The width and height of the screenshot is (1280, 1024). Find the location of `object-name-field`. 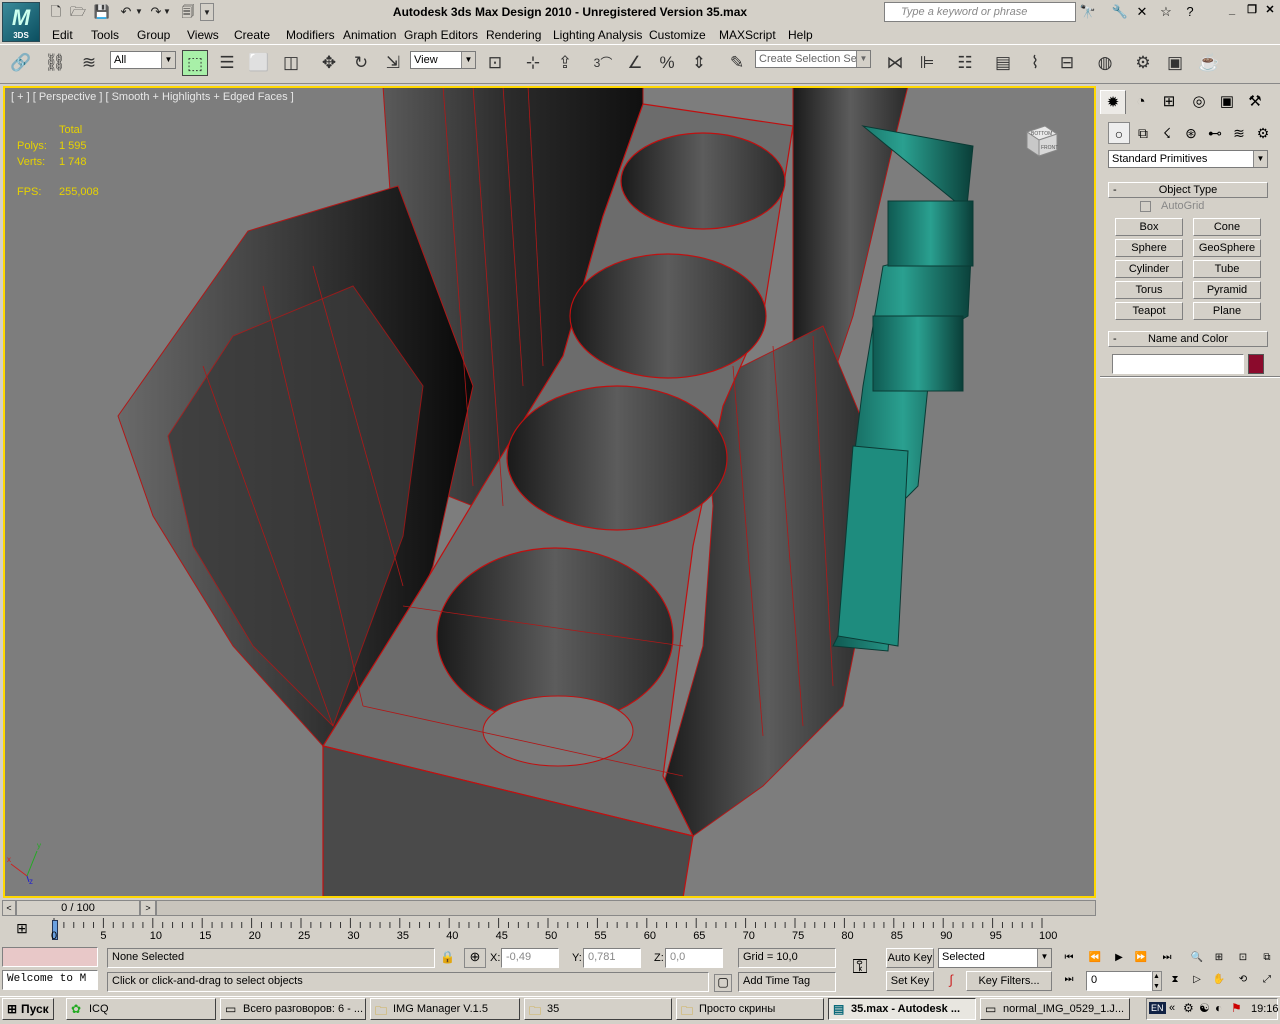

object-name-field is located at coordinates (1178, 364).